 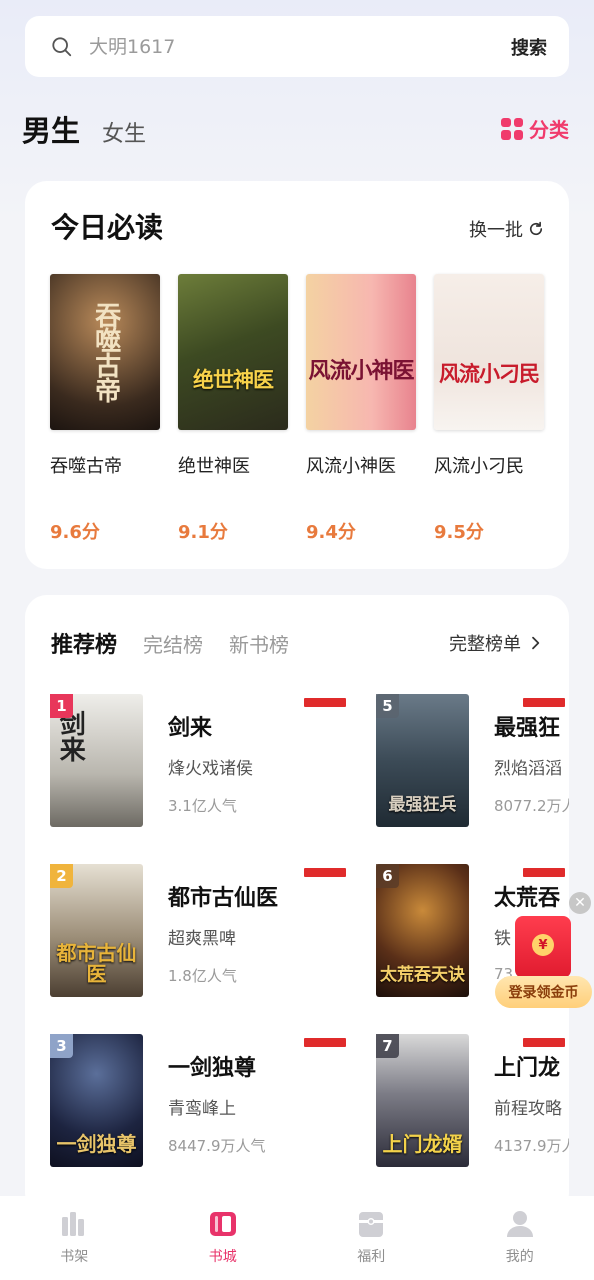 I want to click on rank-badge: 6, so click(x=387, y=876).